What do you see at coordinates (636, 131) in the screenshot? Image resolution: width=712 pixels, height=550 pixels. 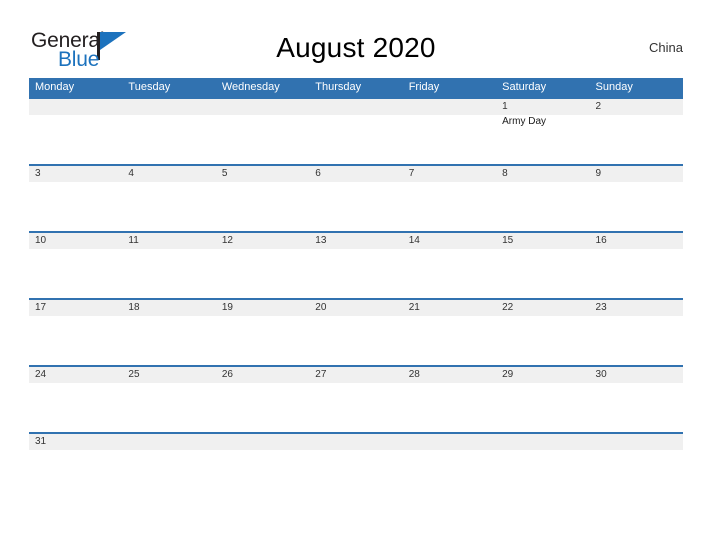 I see `day-cell: 2` at bounding box center [636, 131].